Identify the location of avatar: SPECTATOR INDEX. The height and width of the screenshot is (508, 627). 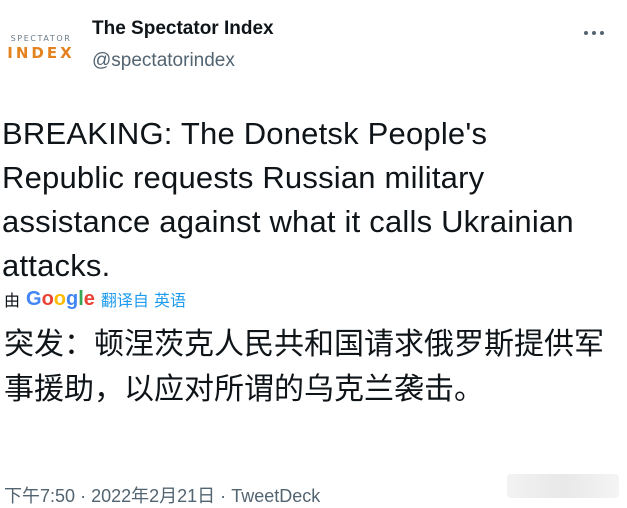
(41, 48).